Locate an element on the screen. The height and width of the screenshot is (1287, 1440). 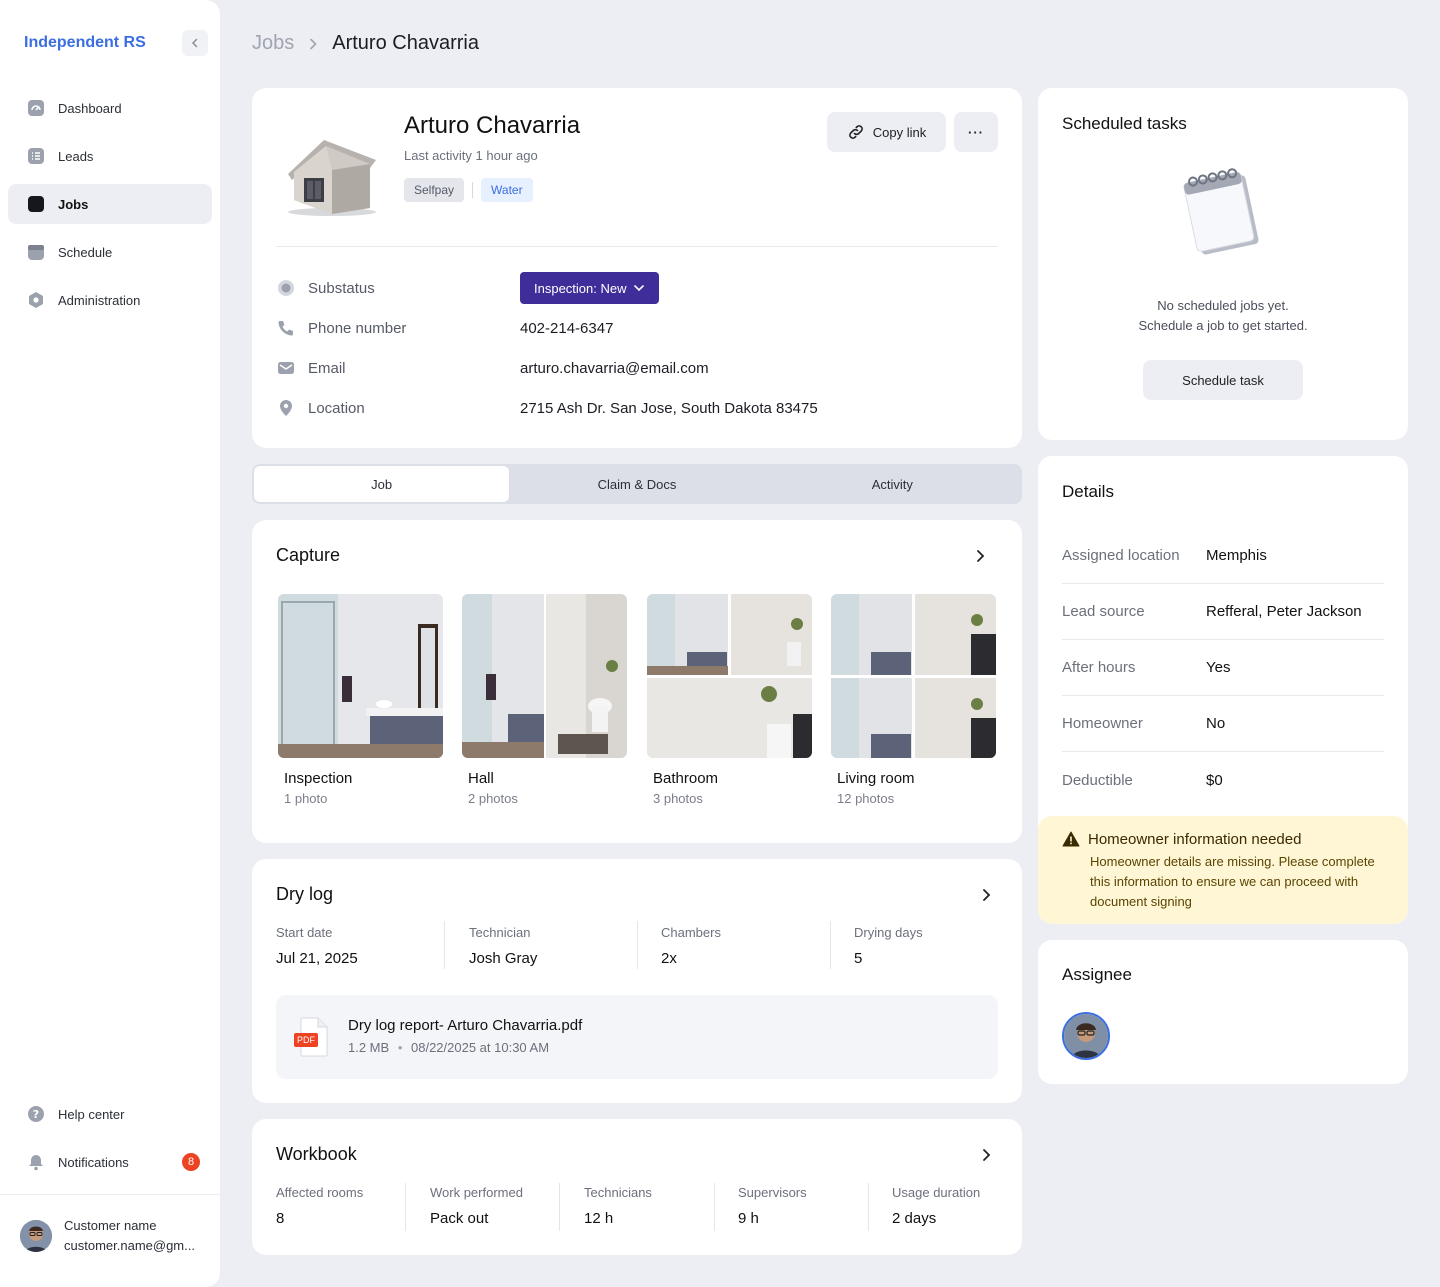
nav-item-jobs: Jobs is located at coordinates (110, 204).